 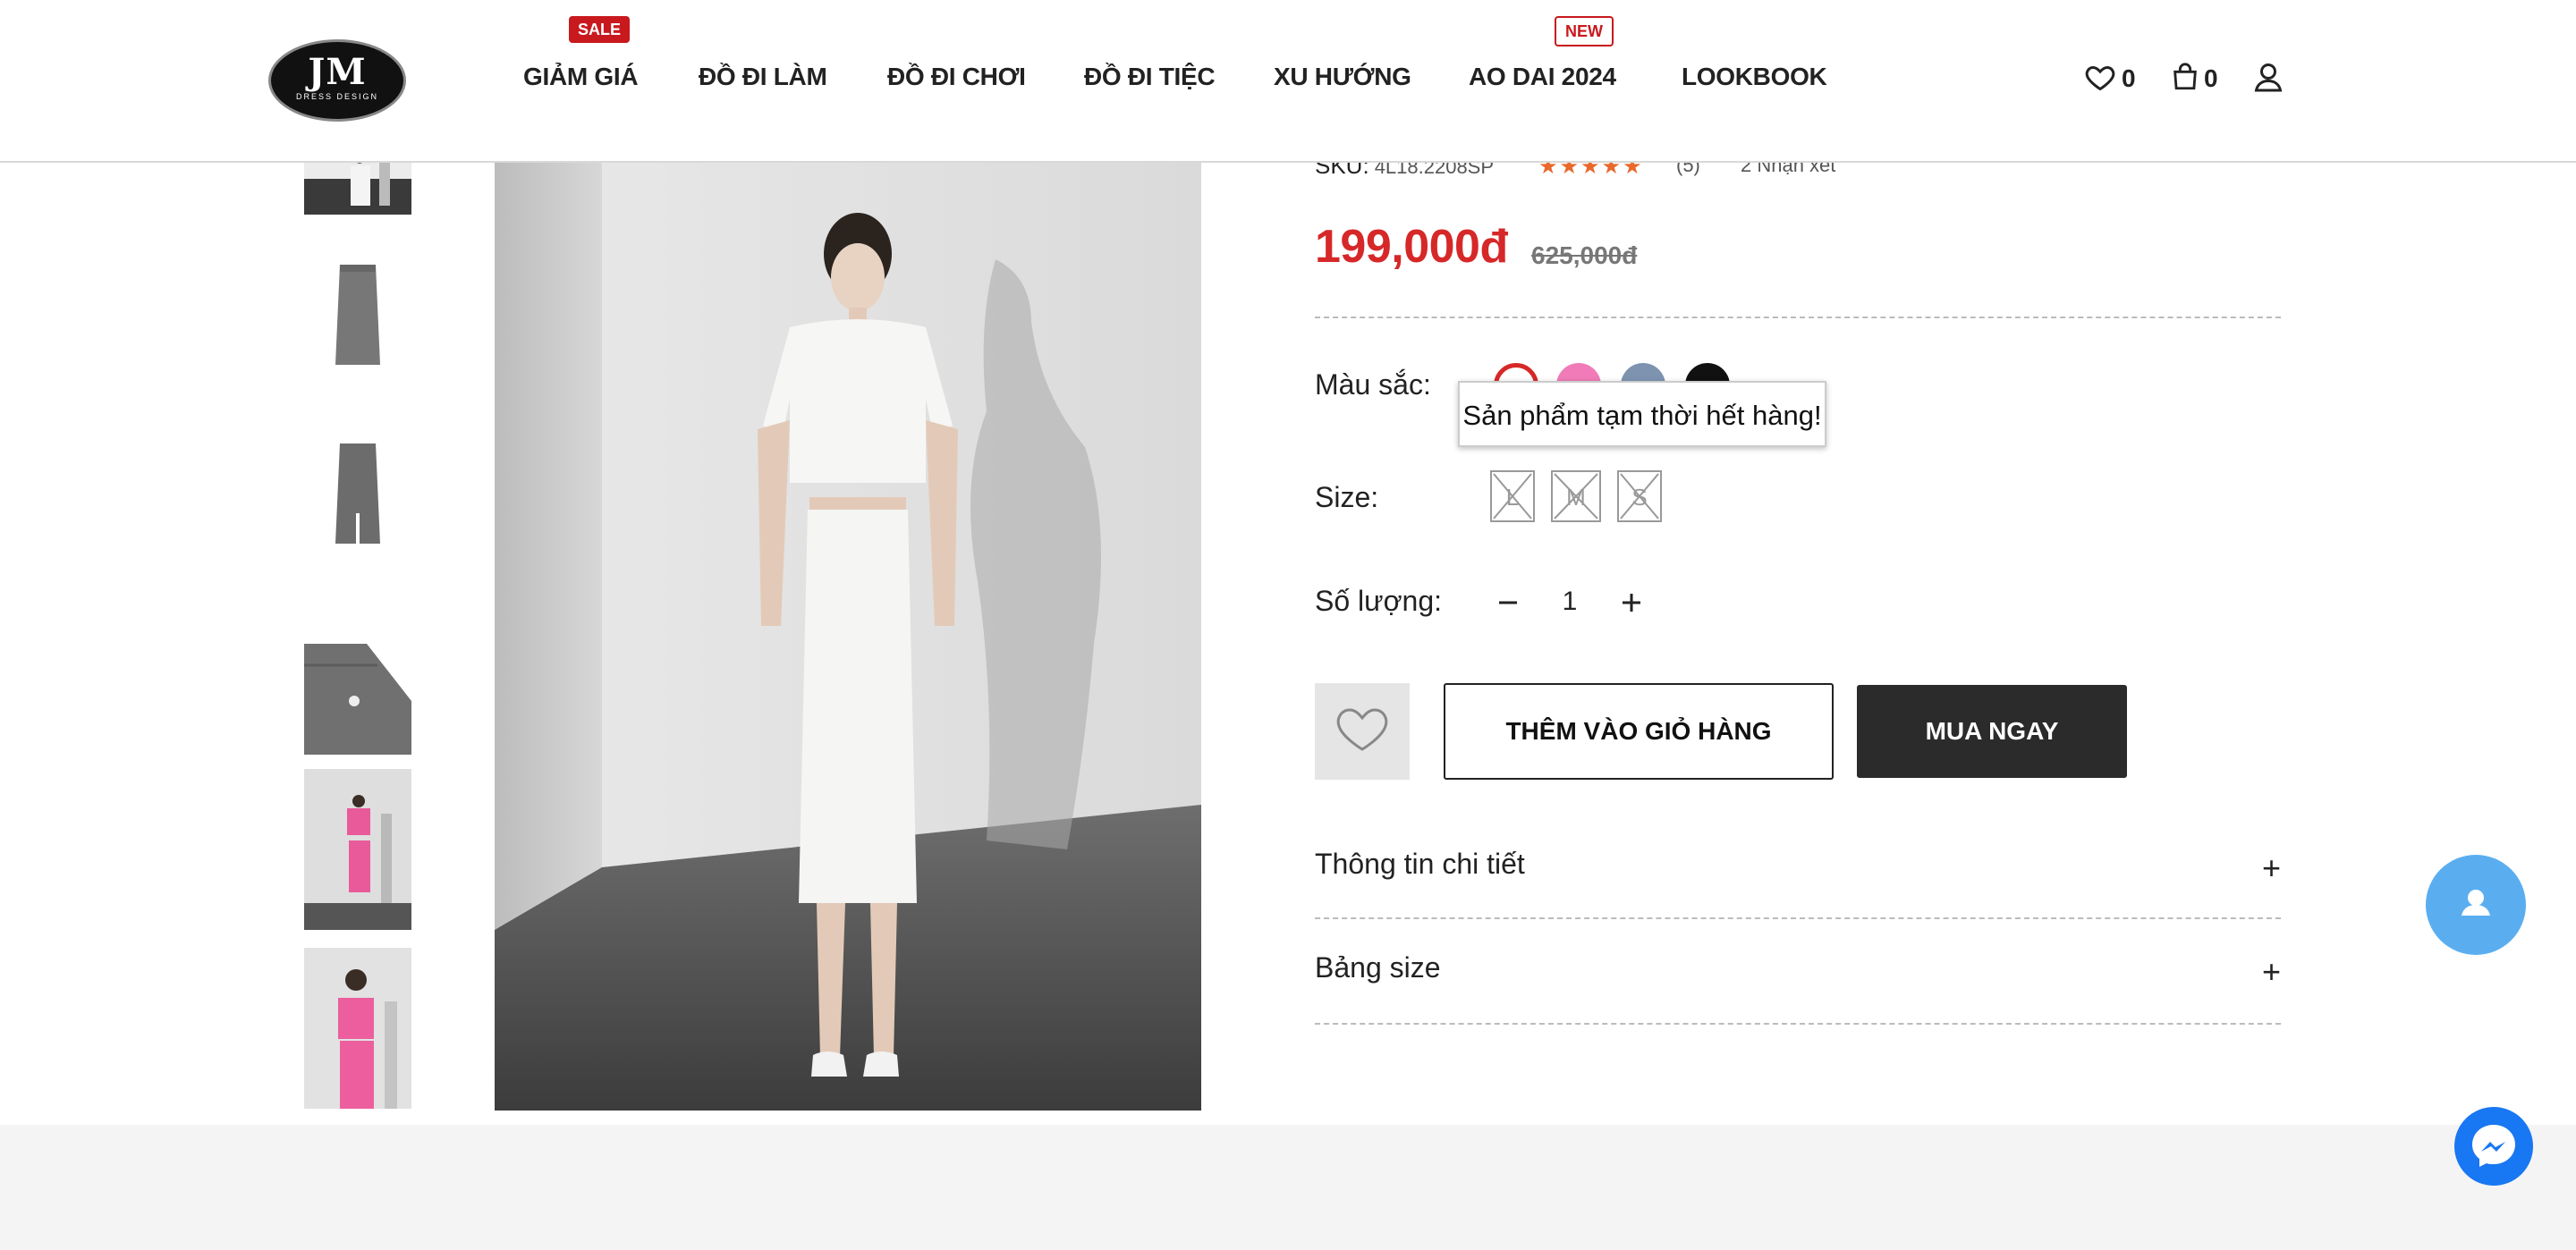 I want to click on logo-sub: DRESS DESIGN, so click(x=336, y=96).